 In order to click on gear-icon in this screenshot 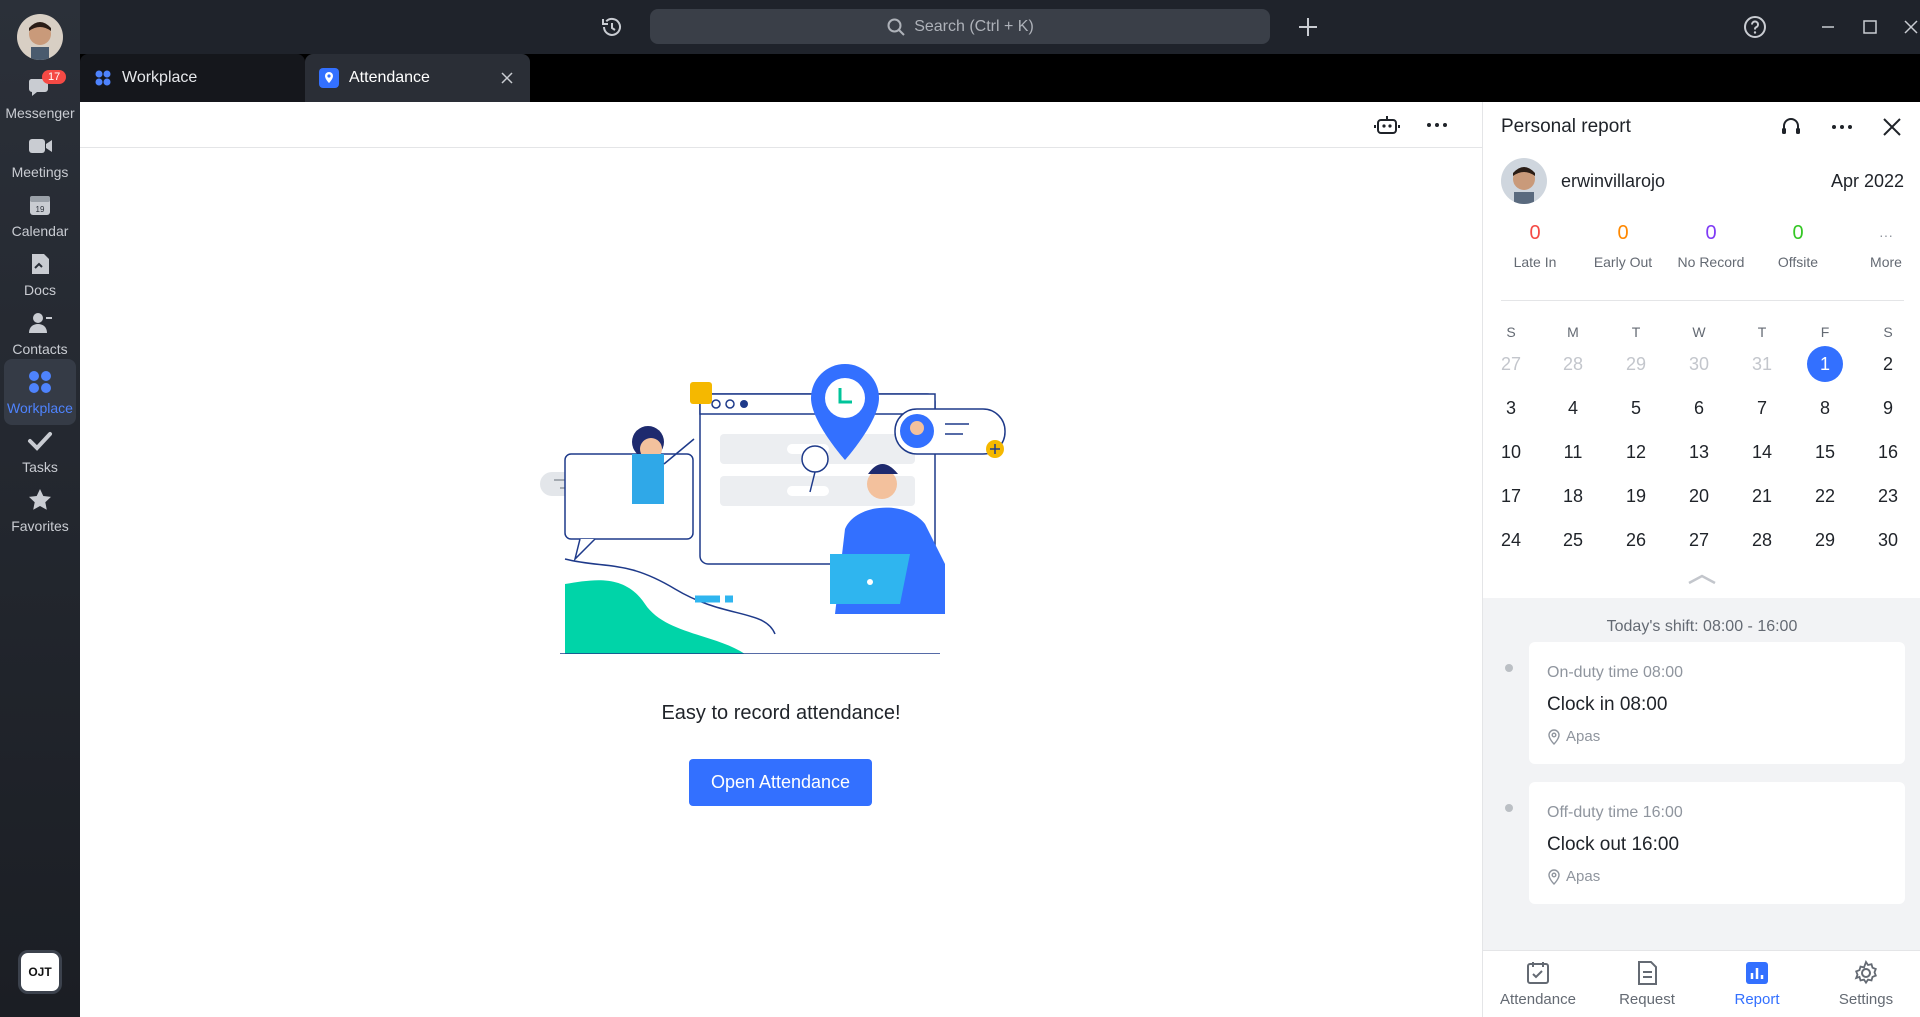, I will do `click(1865, 972)`.